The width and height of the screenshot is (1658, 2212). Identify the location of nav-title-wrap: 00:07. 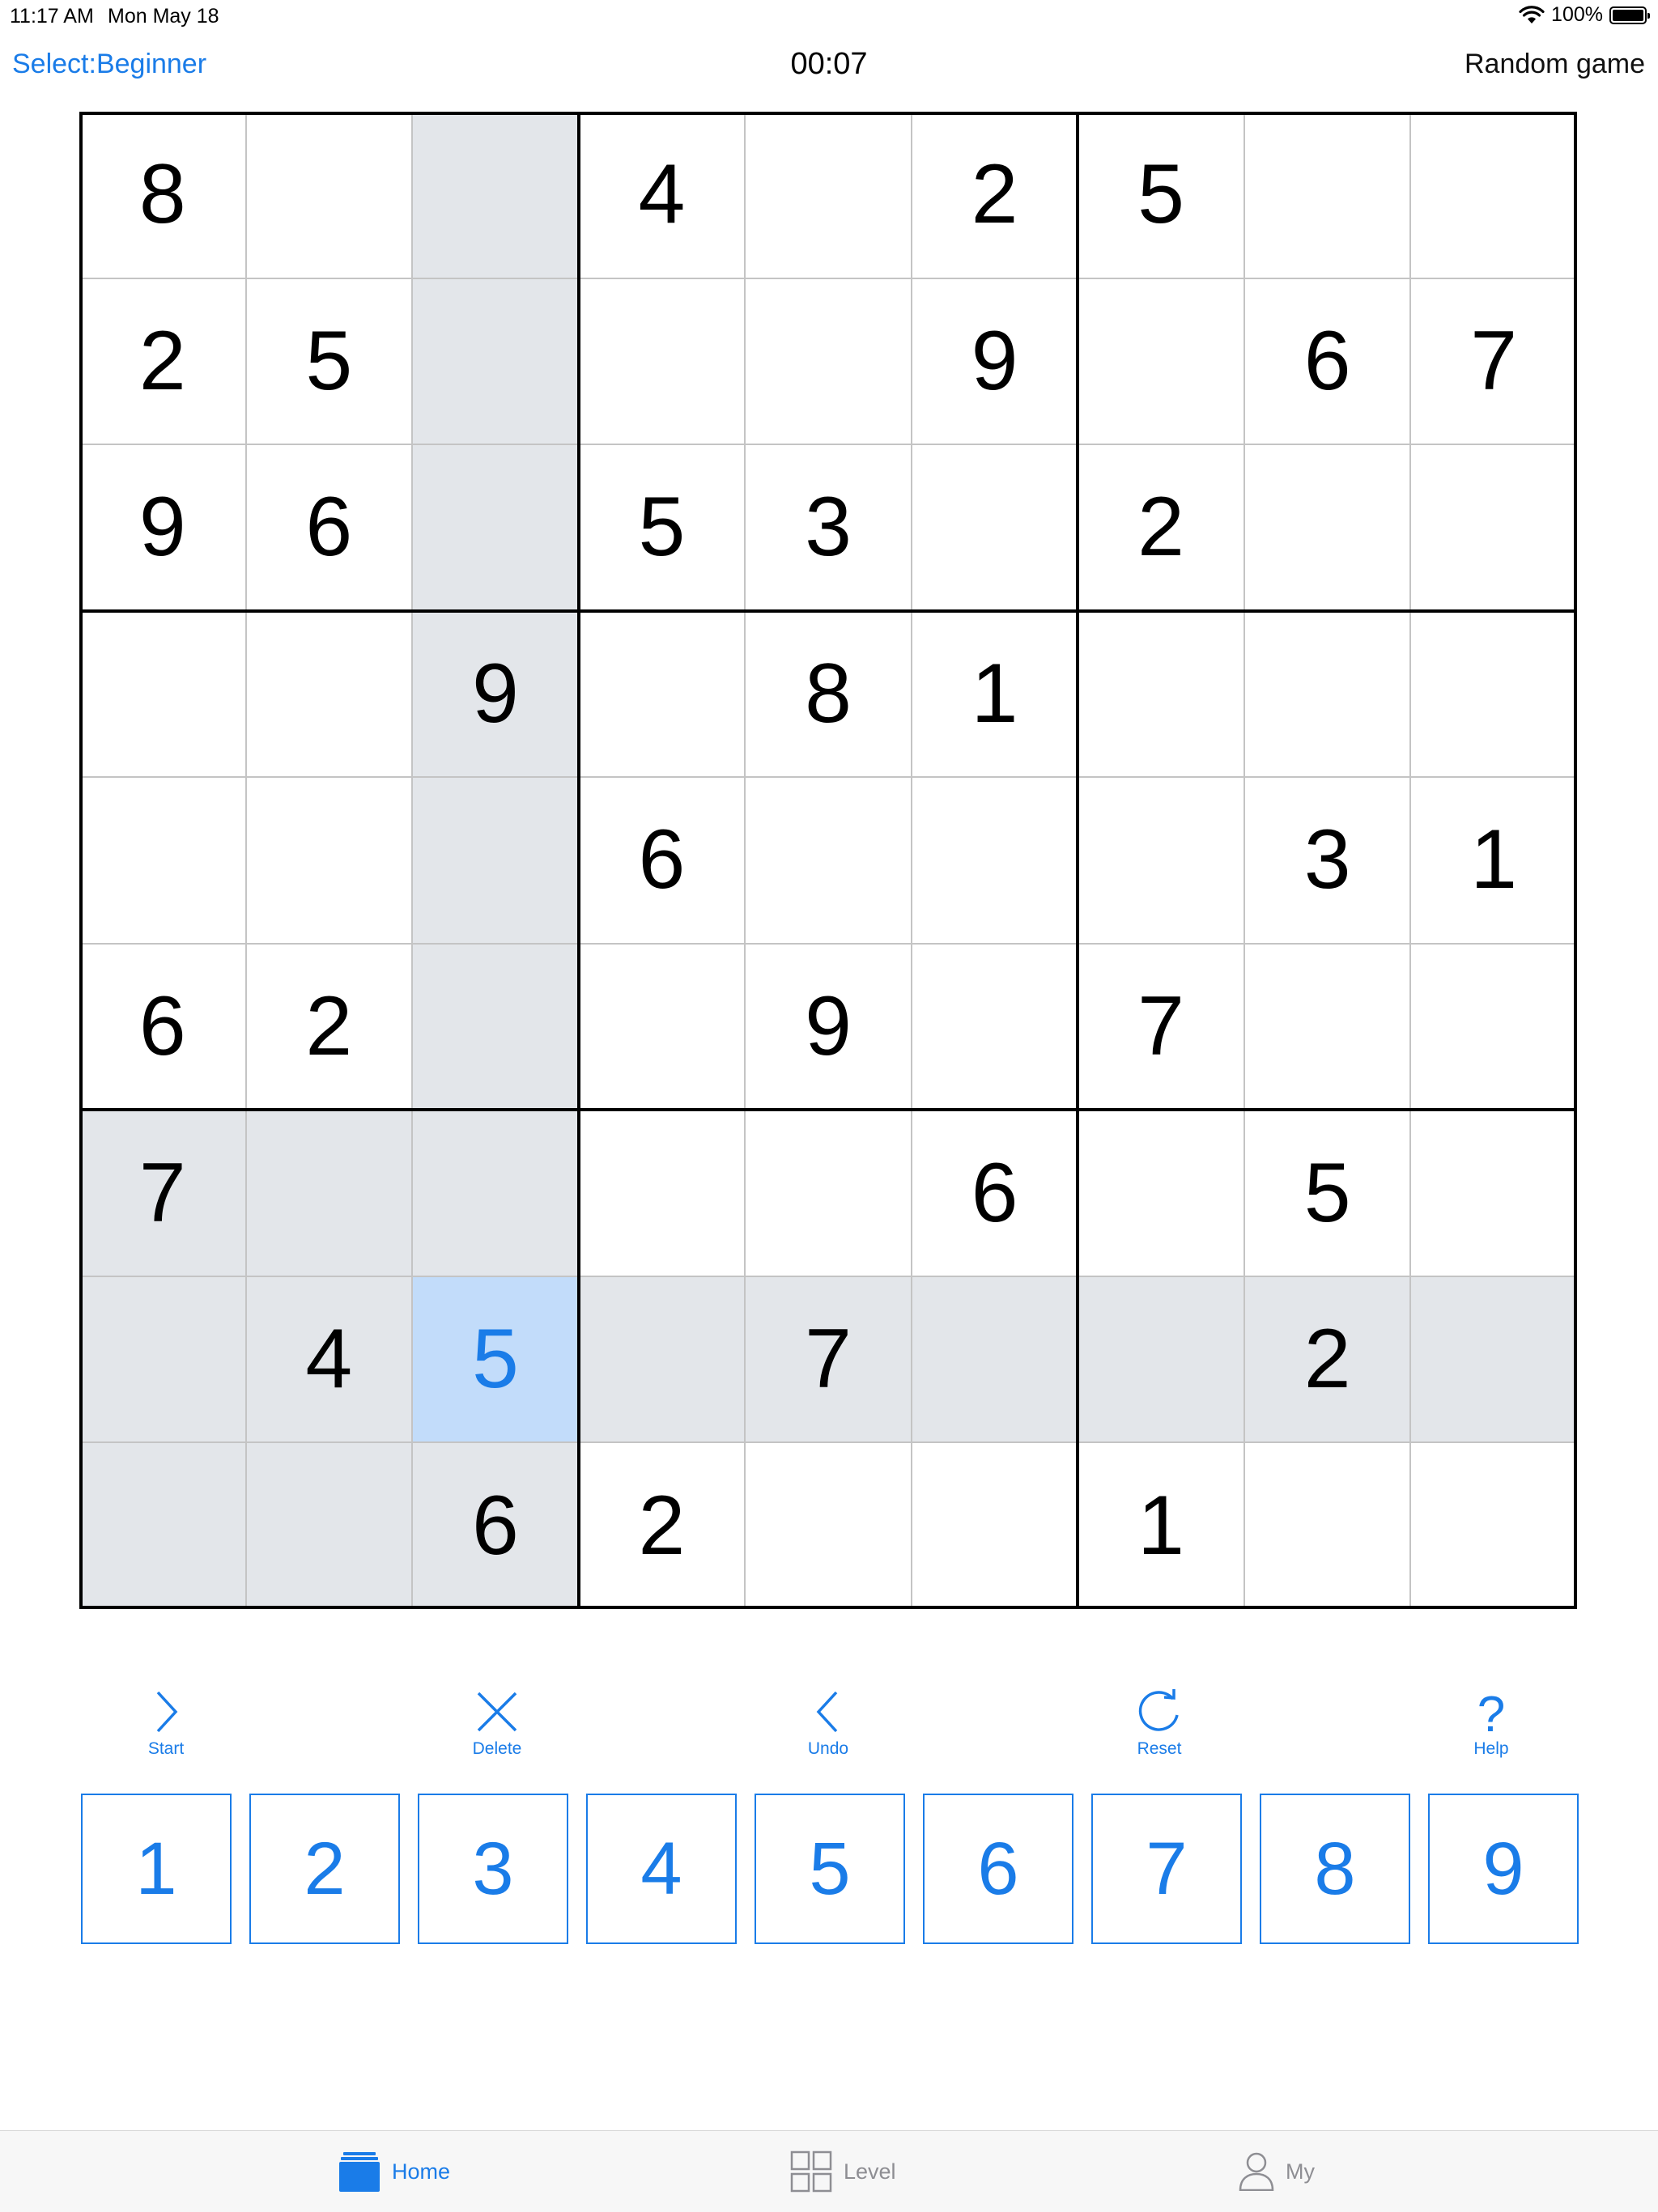
(829, 64).